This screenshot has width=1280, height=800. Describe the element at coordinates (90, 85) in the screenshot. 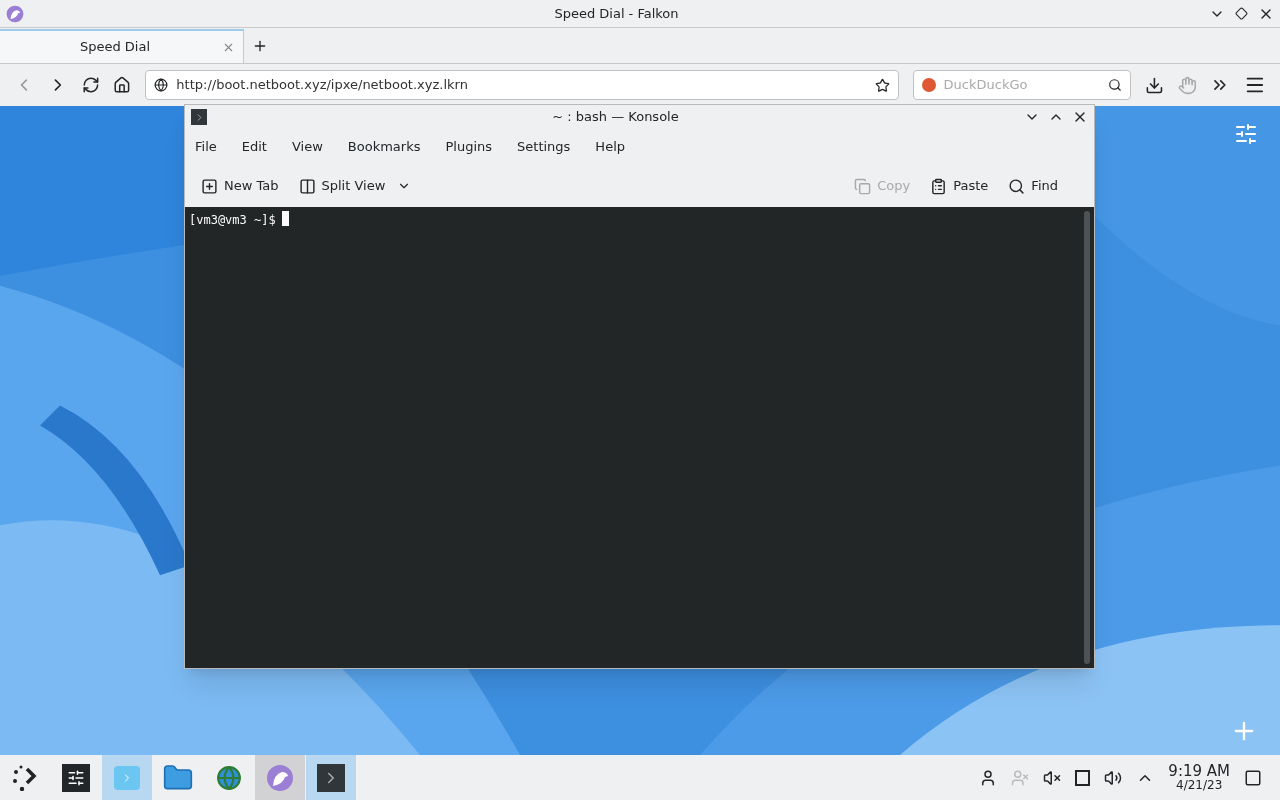

I see `reload-icon` at that location.